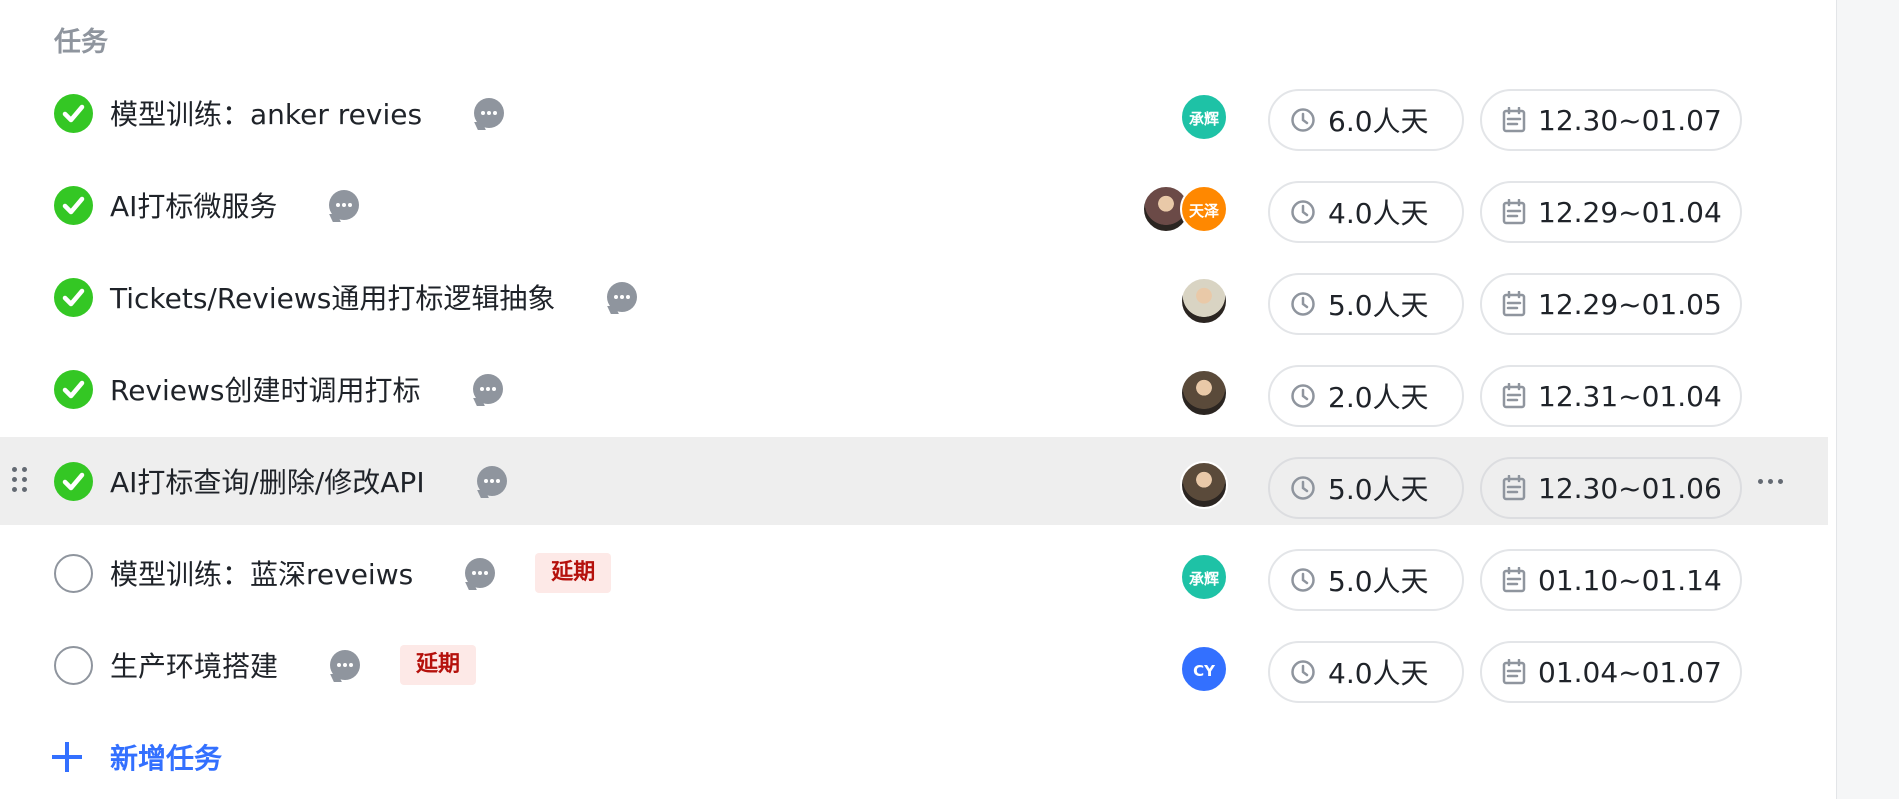 The image size is (1899, 799). Describe the element at coordinates (332, 297) in the screenshot. I see `task-title: Tickets/Reviews通用打标逻辑抽象` at that location.